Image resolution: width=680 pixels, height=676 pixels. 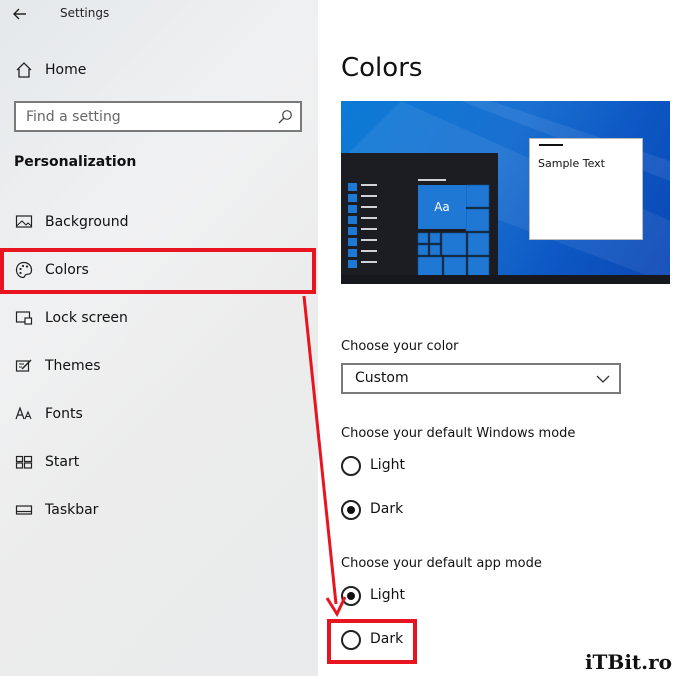 I want to click on section-title-personalization: Personalization, so click(x=75, y=162).